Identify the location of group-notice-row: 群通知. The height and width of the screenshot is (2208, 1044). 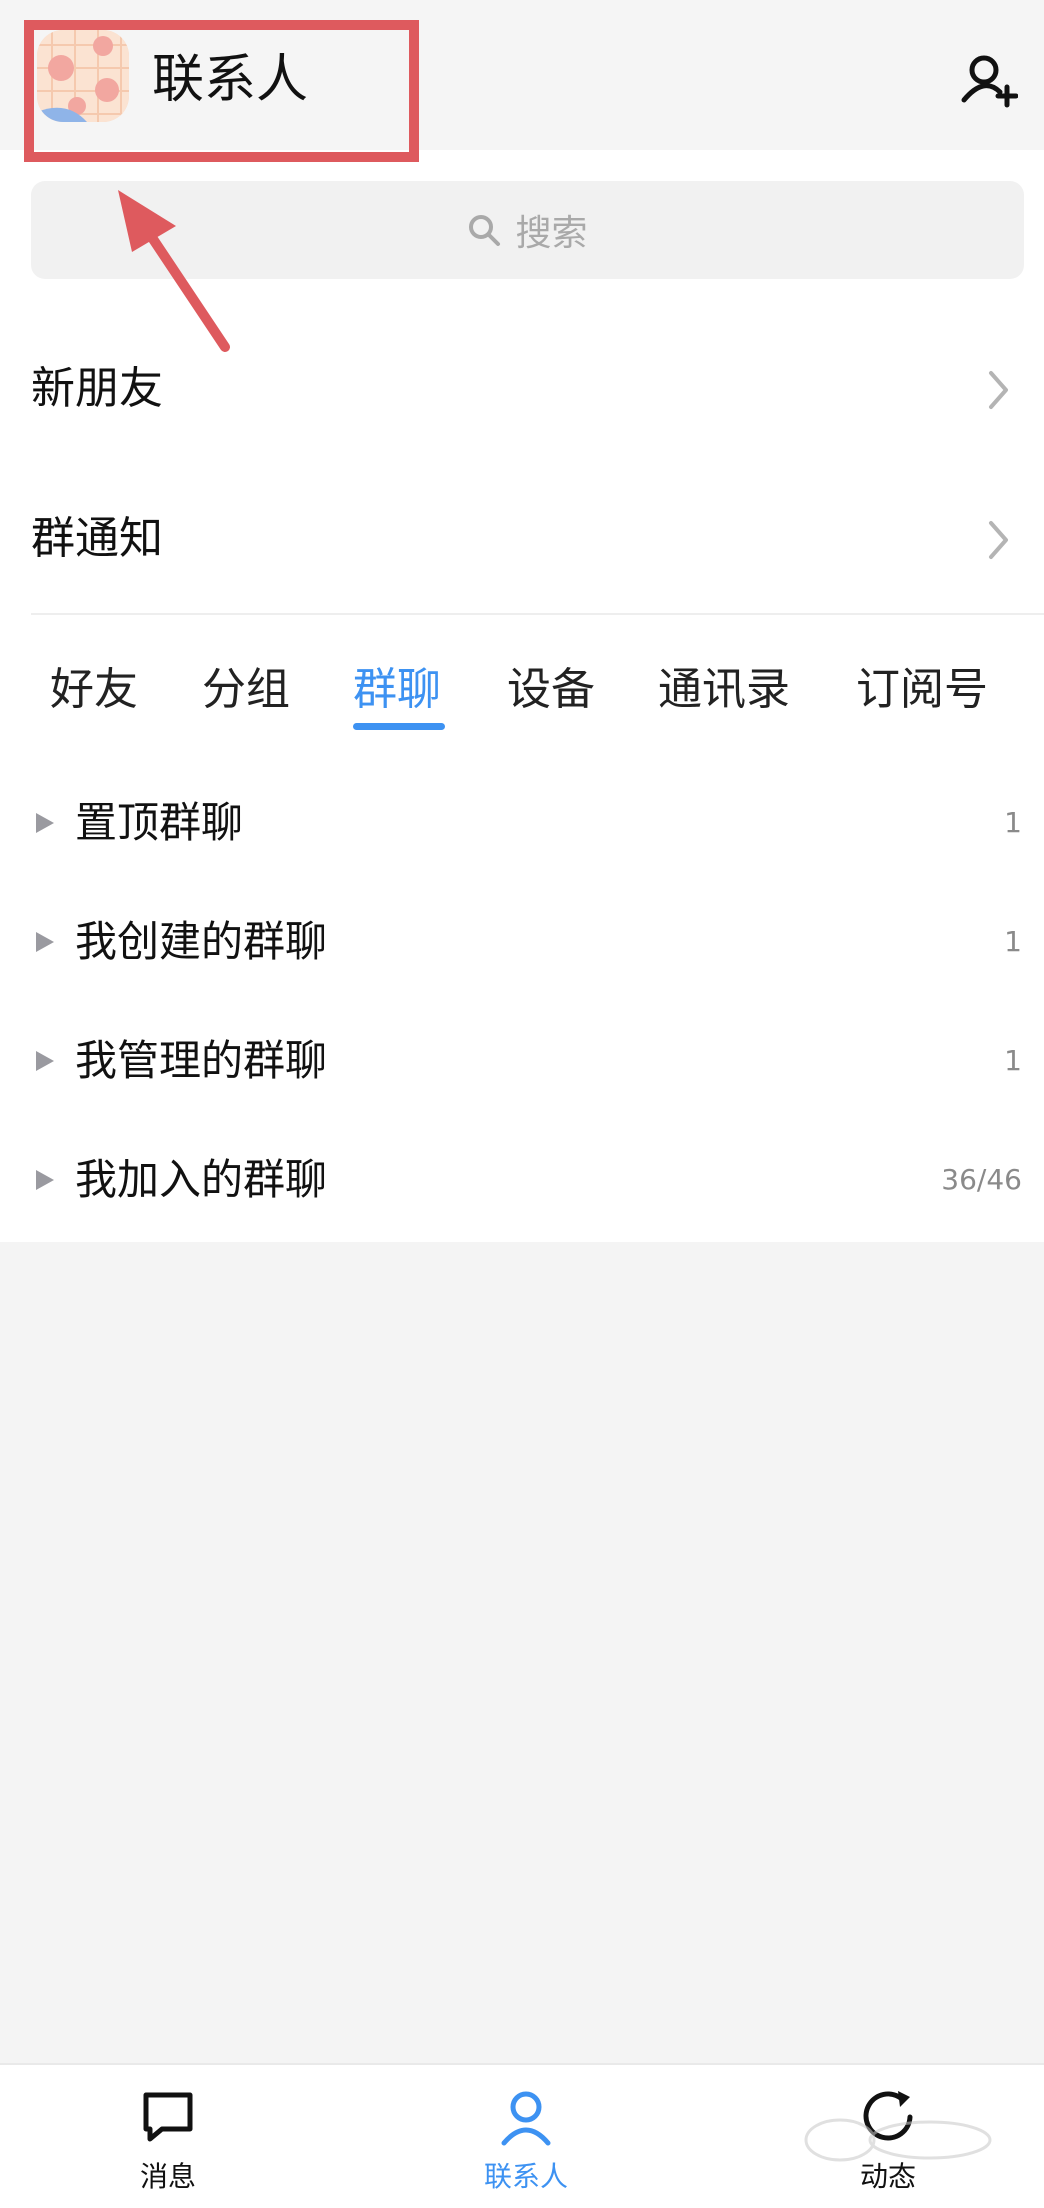
(522, 540).